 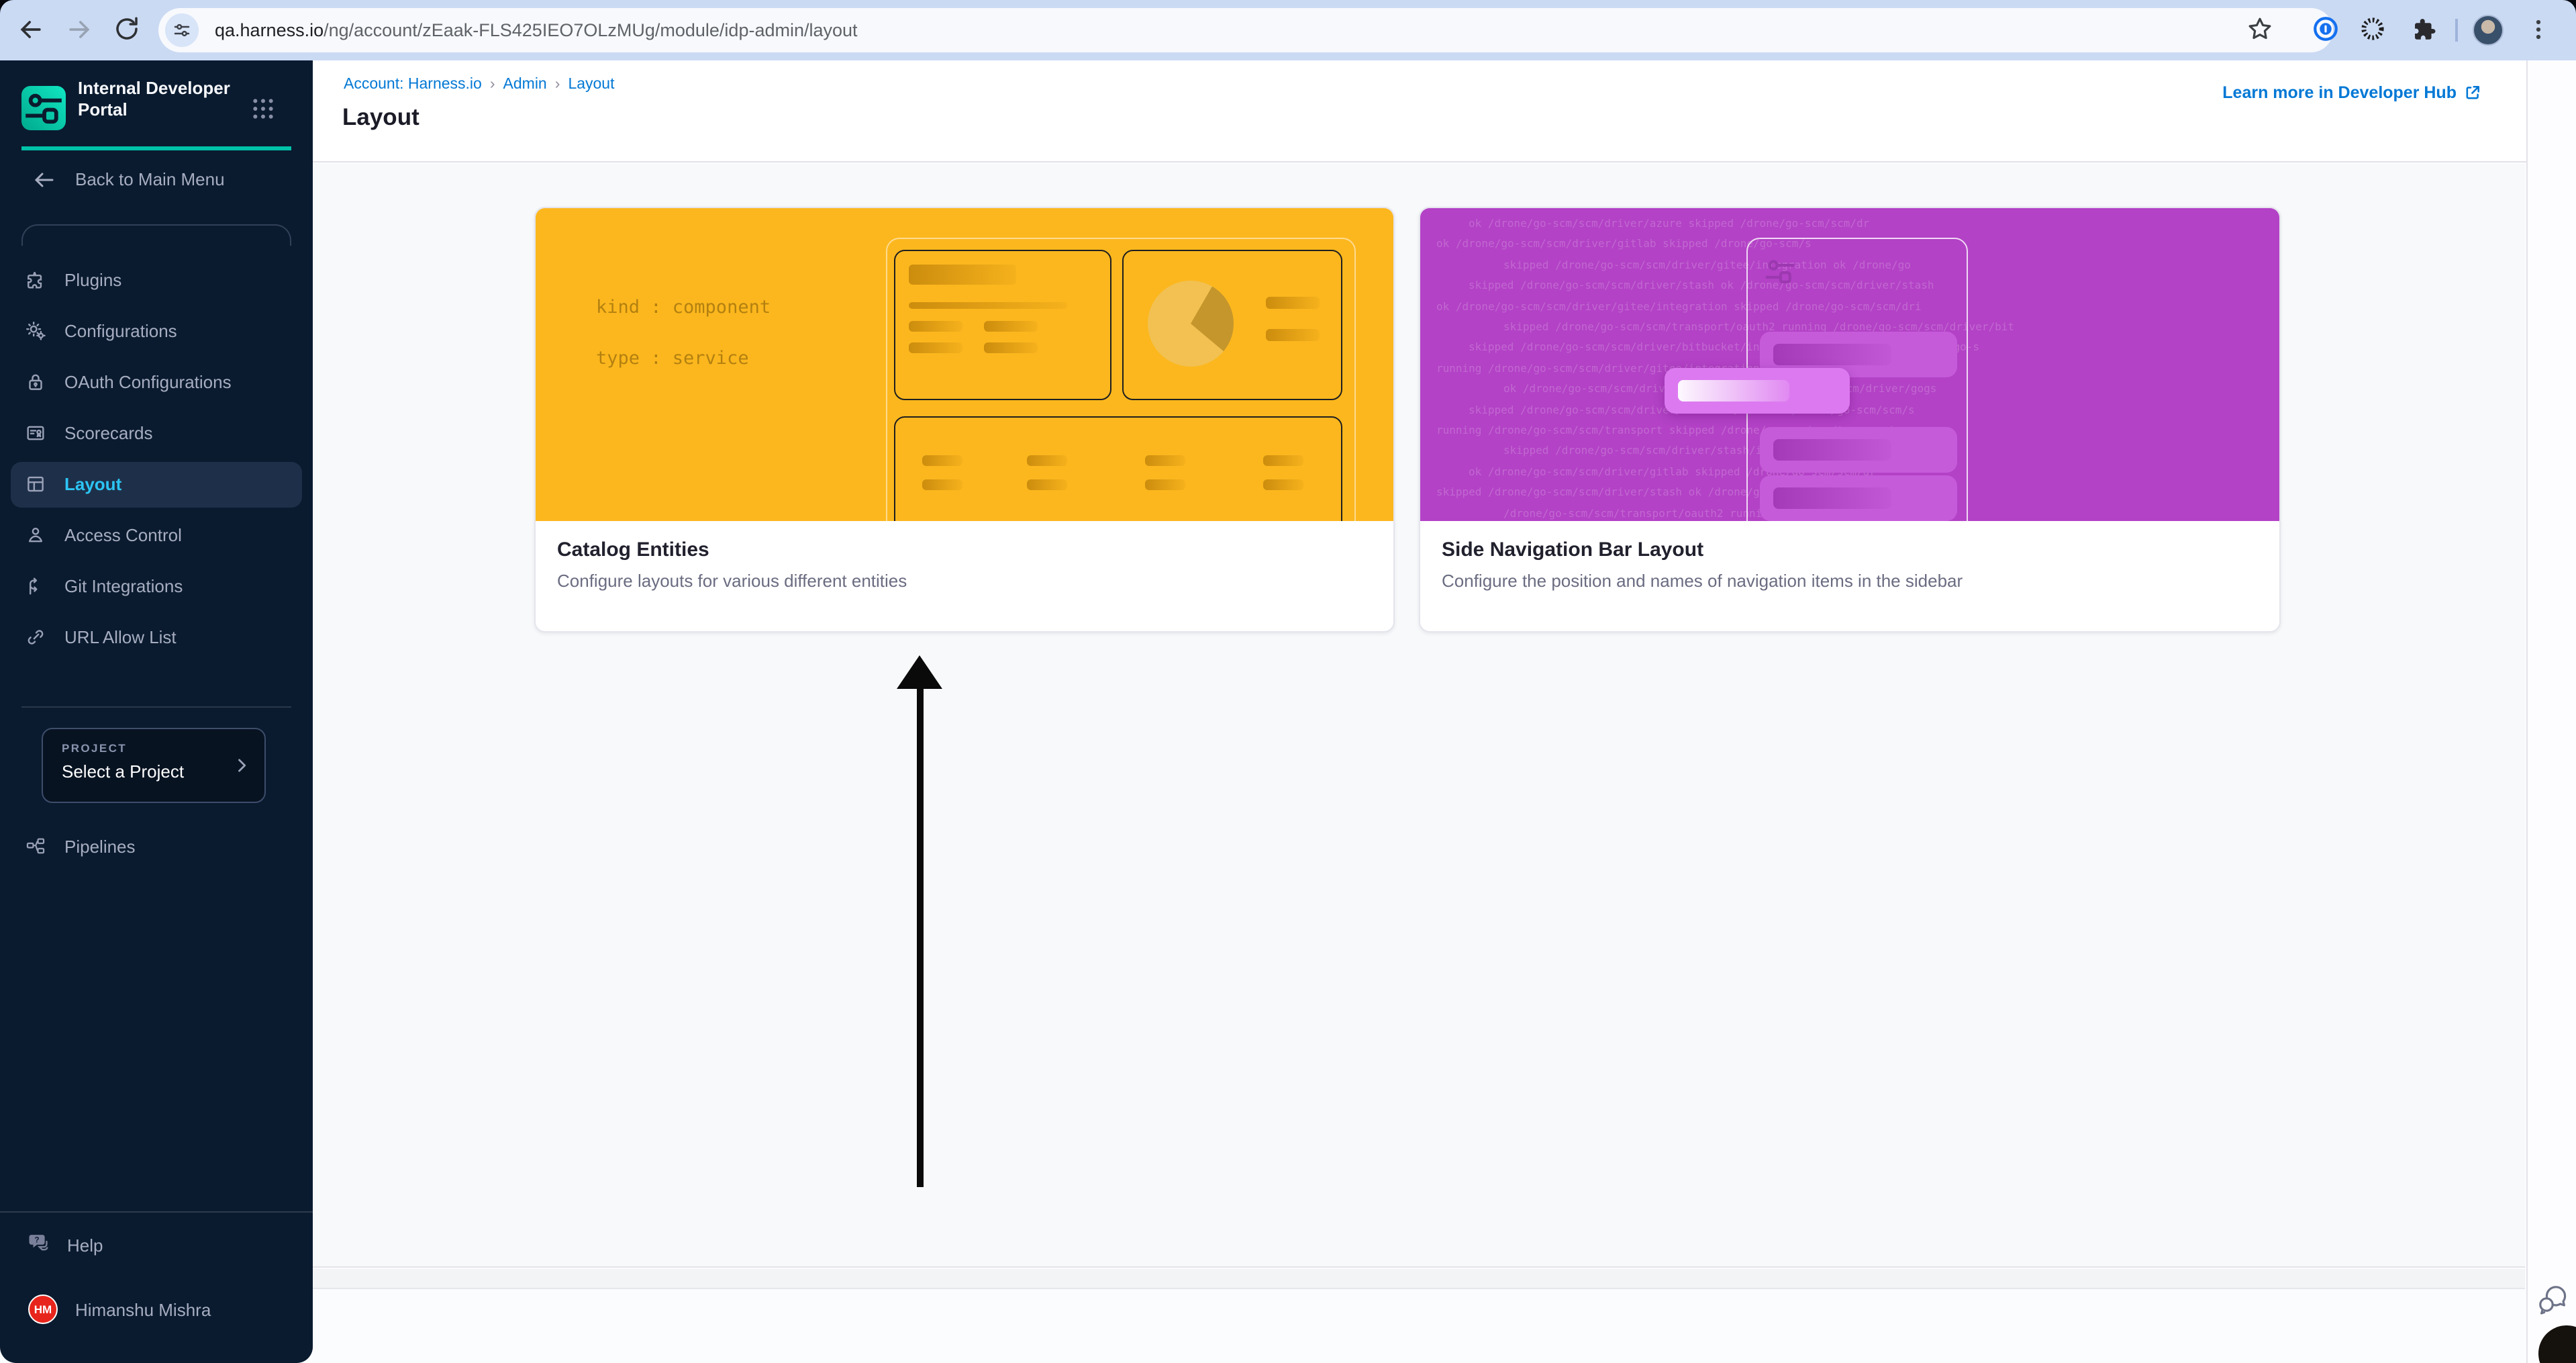 What do you see at coordinates (633, 549) in the screenshot?
I see `card-title: Catalog Entities` at bounding box center [633, 549].